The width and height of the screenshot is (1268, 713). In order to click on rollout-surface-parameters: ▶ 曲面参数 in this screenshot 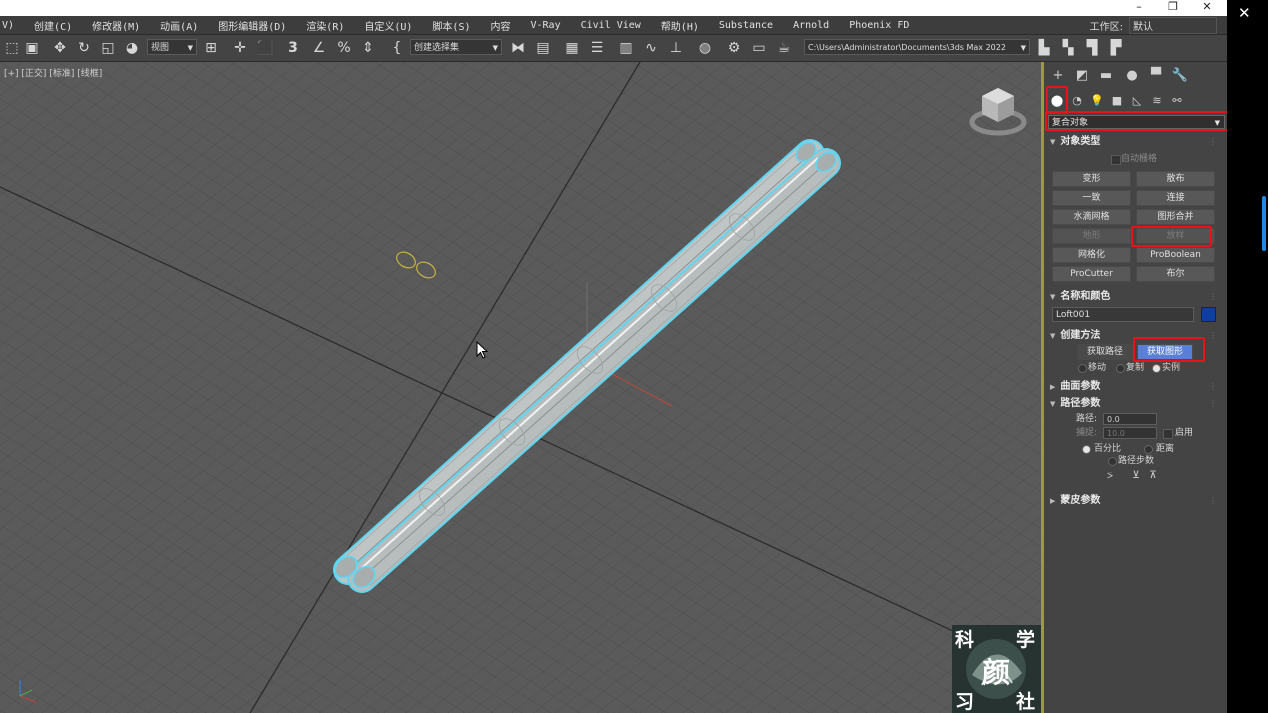, I will do `click(1075, 387)`.